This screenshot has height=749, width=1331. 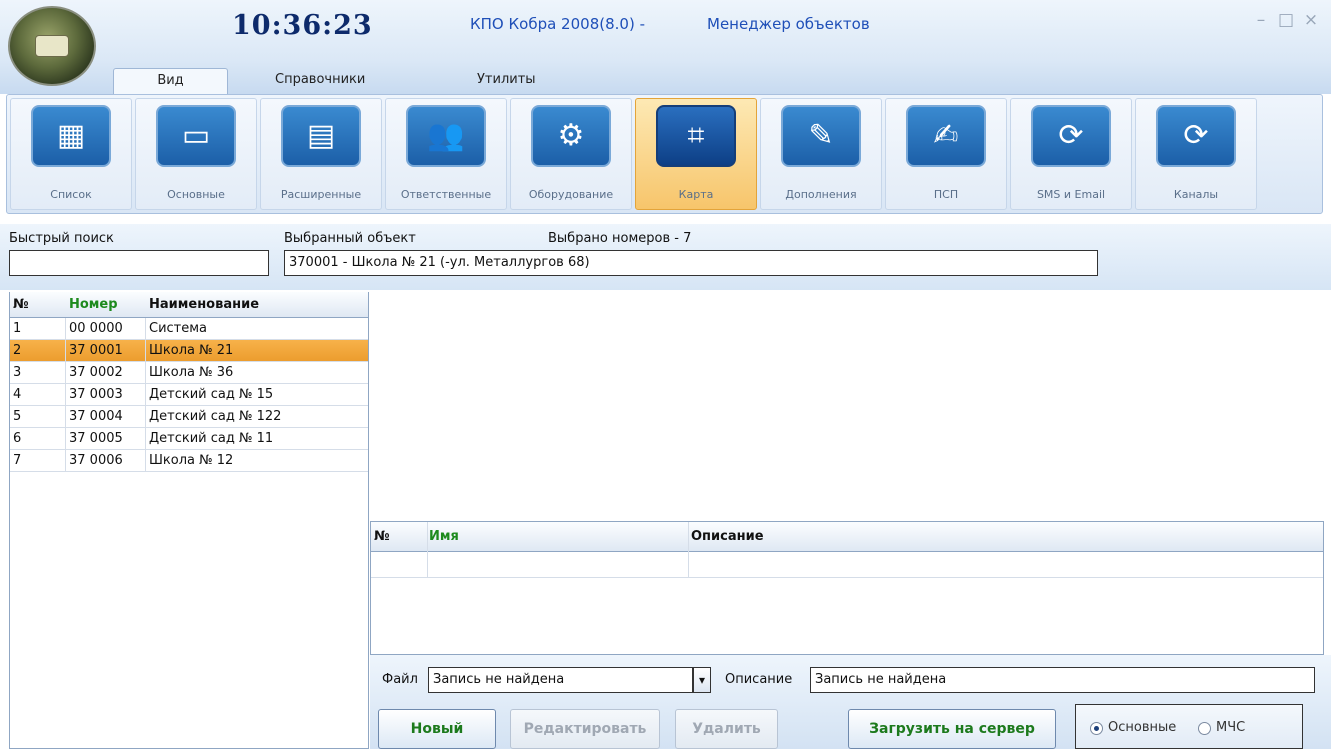 What do you see at coordinates (93, 304) in the screenshot?
I see `column-number-header: Номер` at bounding box center [93, 304].